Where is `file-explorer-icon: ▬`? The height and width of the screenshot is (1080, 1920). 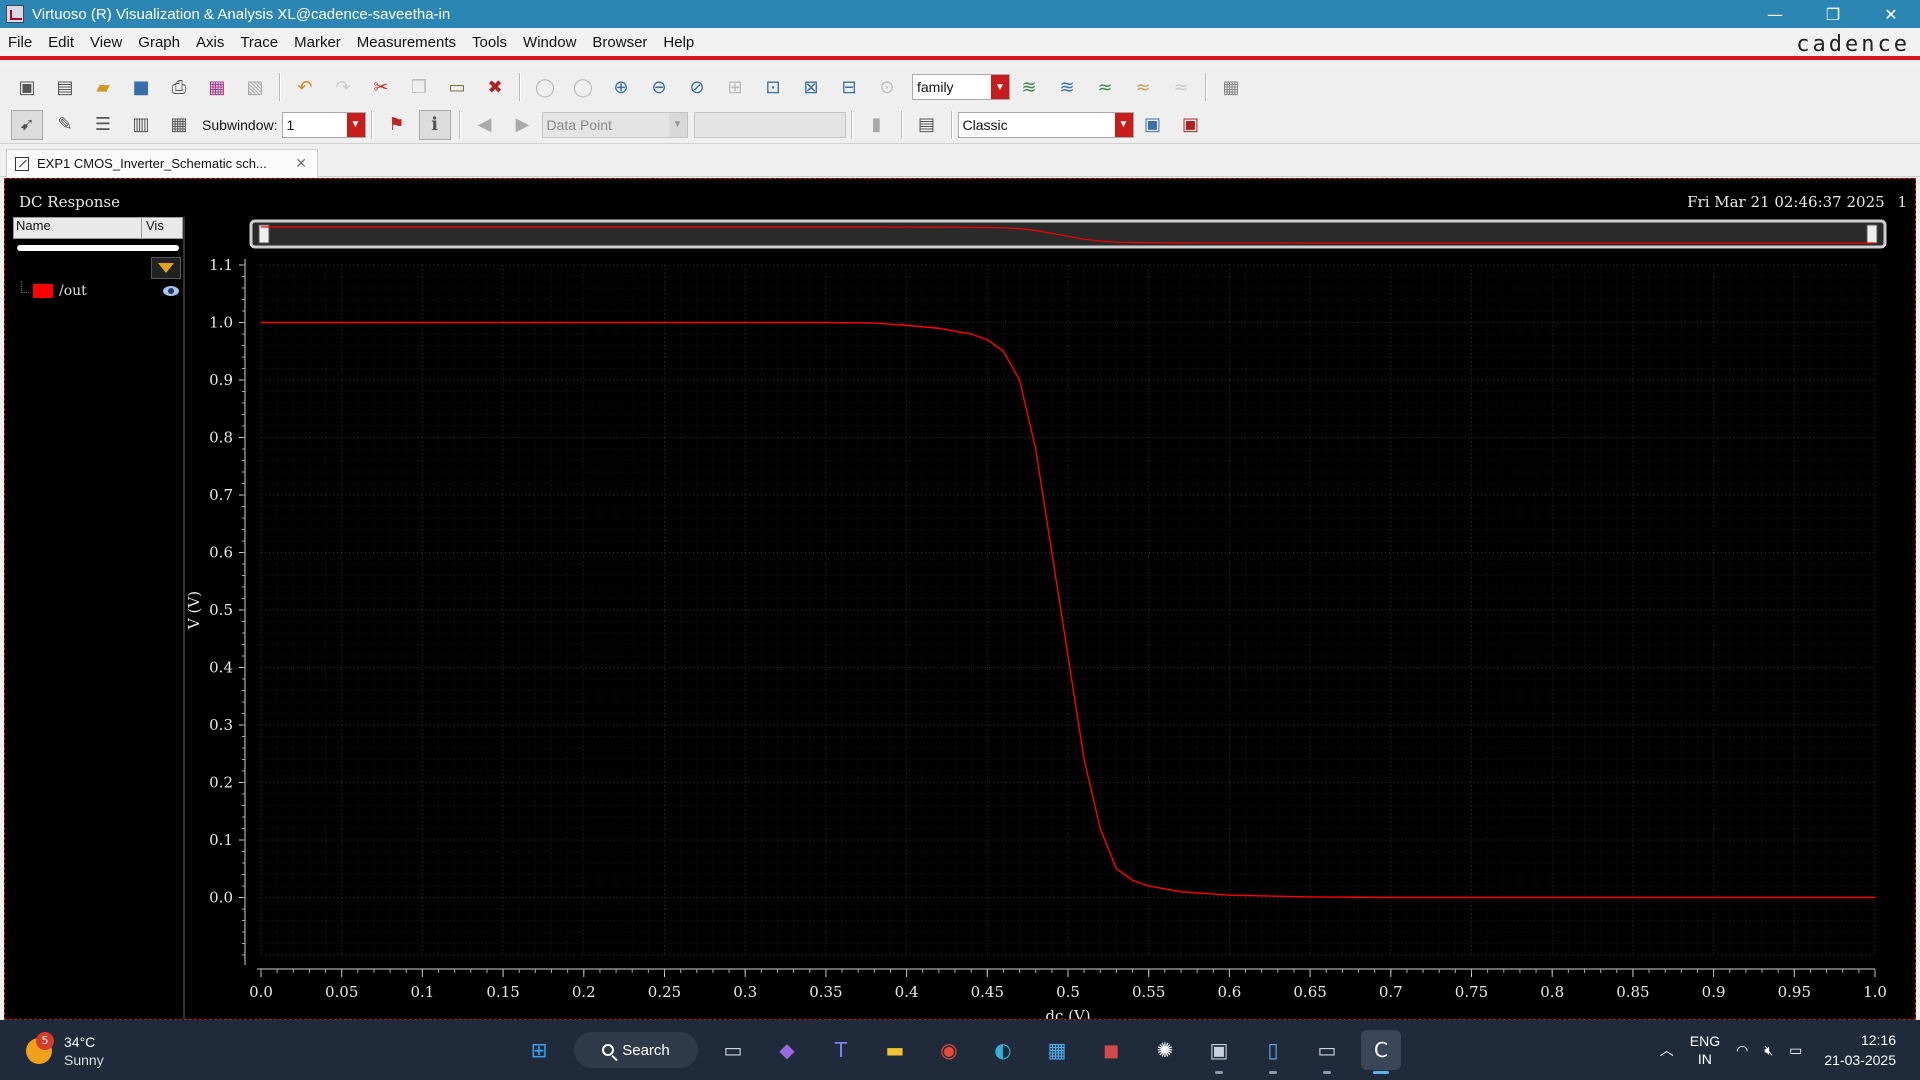
file-explorer-icon: ▬ is located at coordinates (895, 1050).